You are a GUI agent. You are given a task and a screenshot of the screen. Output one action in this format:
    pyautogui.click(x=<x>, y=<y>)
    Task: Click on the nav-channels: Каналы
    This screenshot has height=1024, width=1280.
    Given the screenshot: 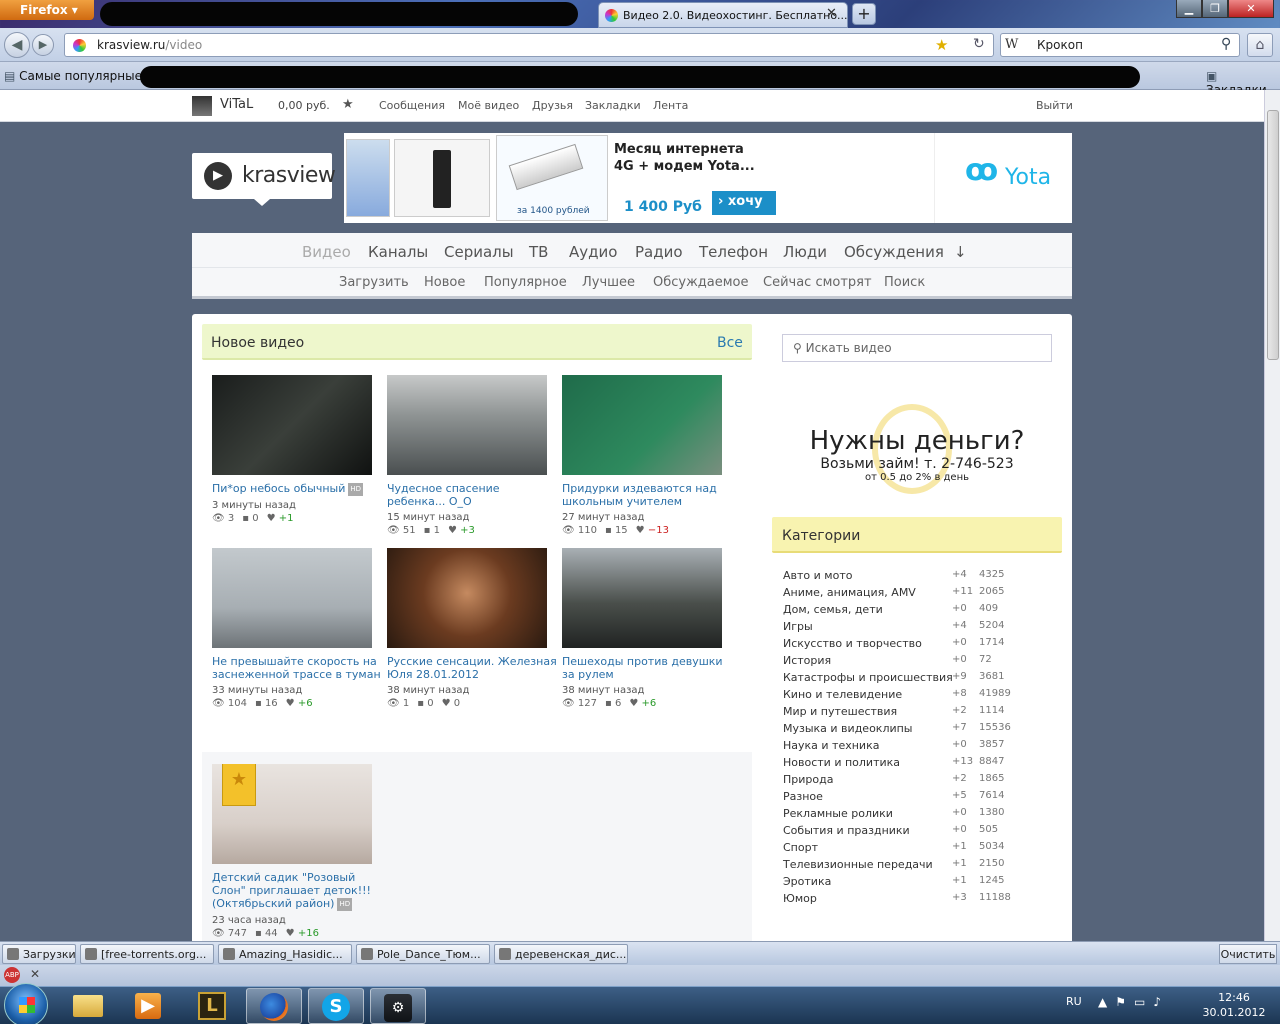 What is the action you would take?
    pyautogui.click(x=398, y=252)
    